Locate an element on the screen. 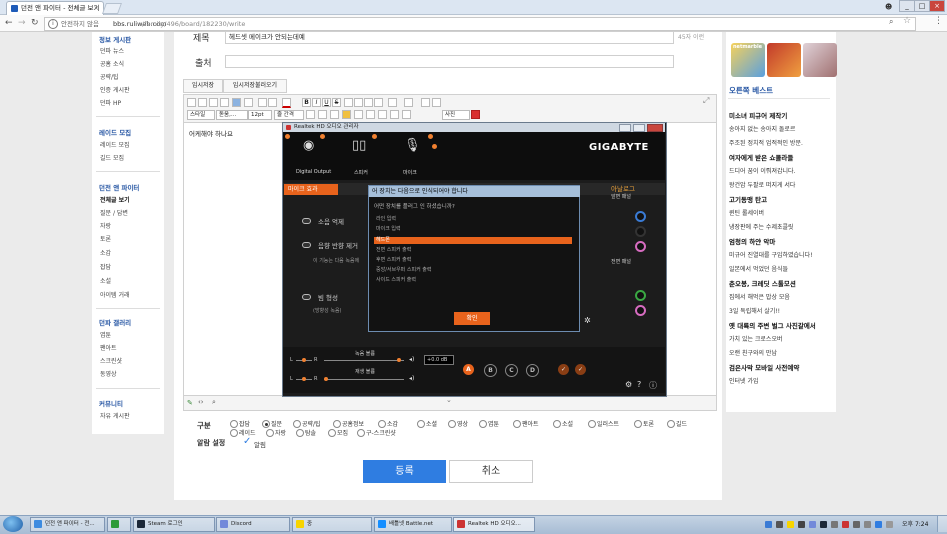  toolbar-link-icon is located at coordinates (310, 114).